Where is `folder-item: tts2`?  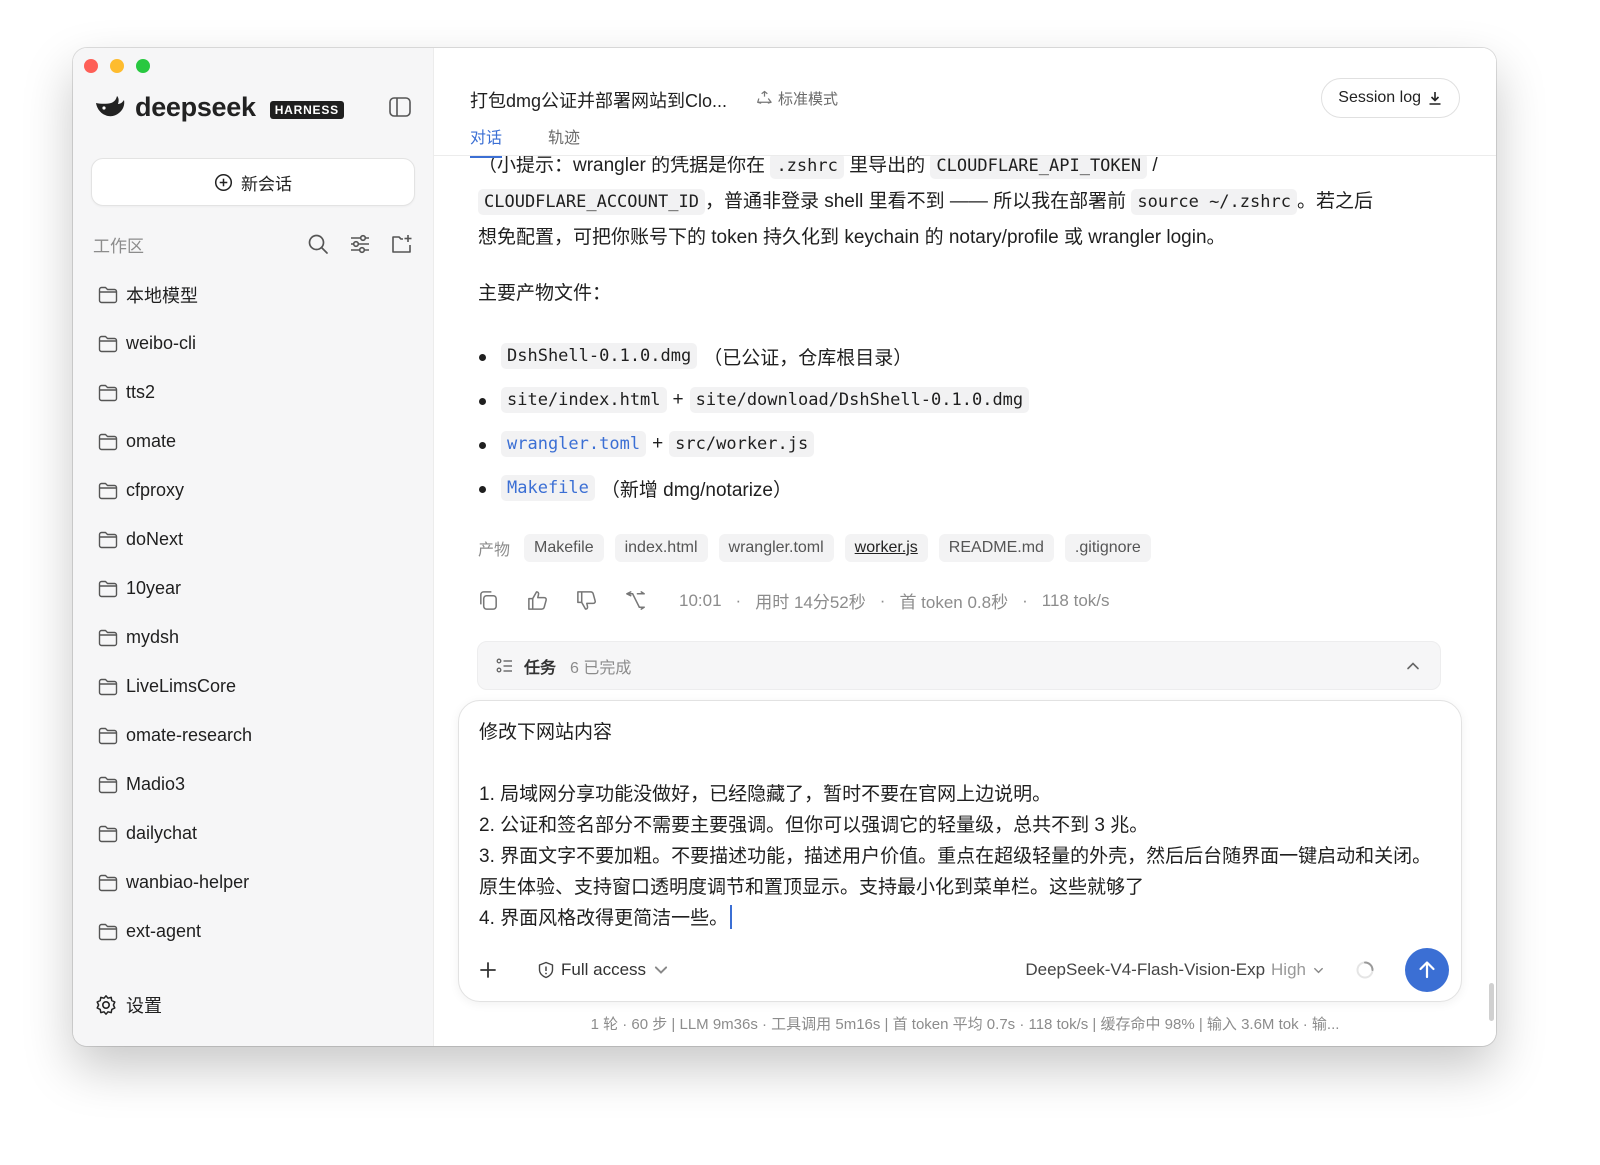
folder-item: tts2 is located at coordinates (258, 392).